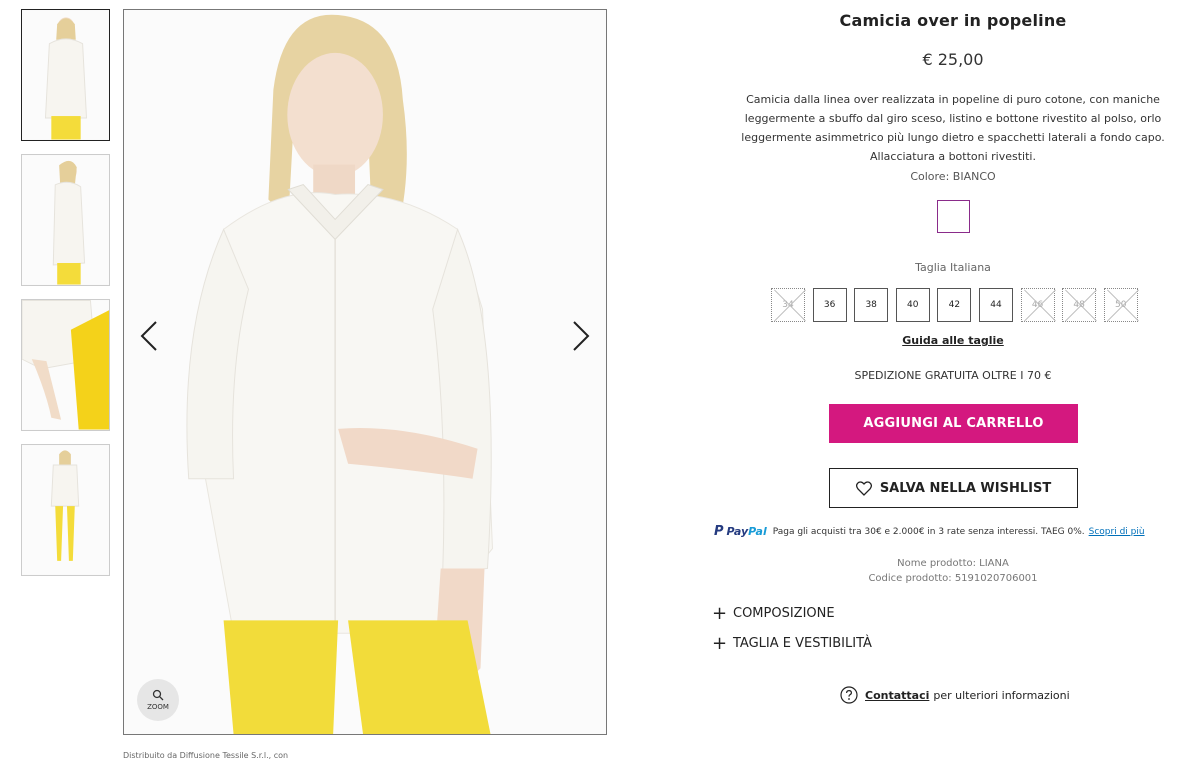 This screenshot has height=765, width=1200. I want to click on size-option: 46, so click(1037, 305).